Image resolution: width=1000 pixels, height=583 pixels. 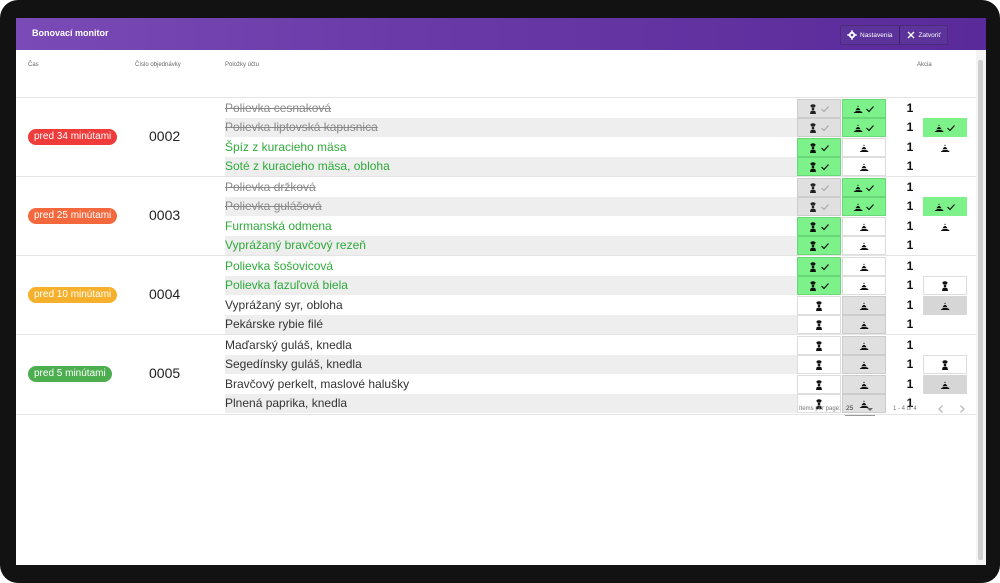 I want to click on toolbar-button-group: Nastavenia Zatvoriť, so click(x=894, y=35).